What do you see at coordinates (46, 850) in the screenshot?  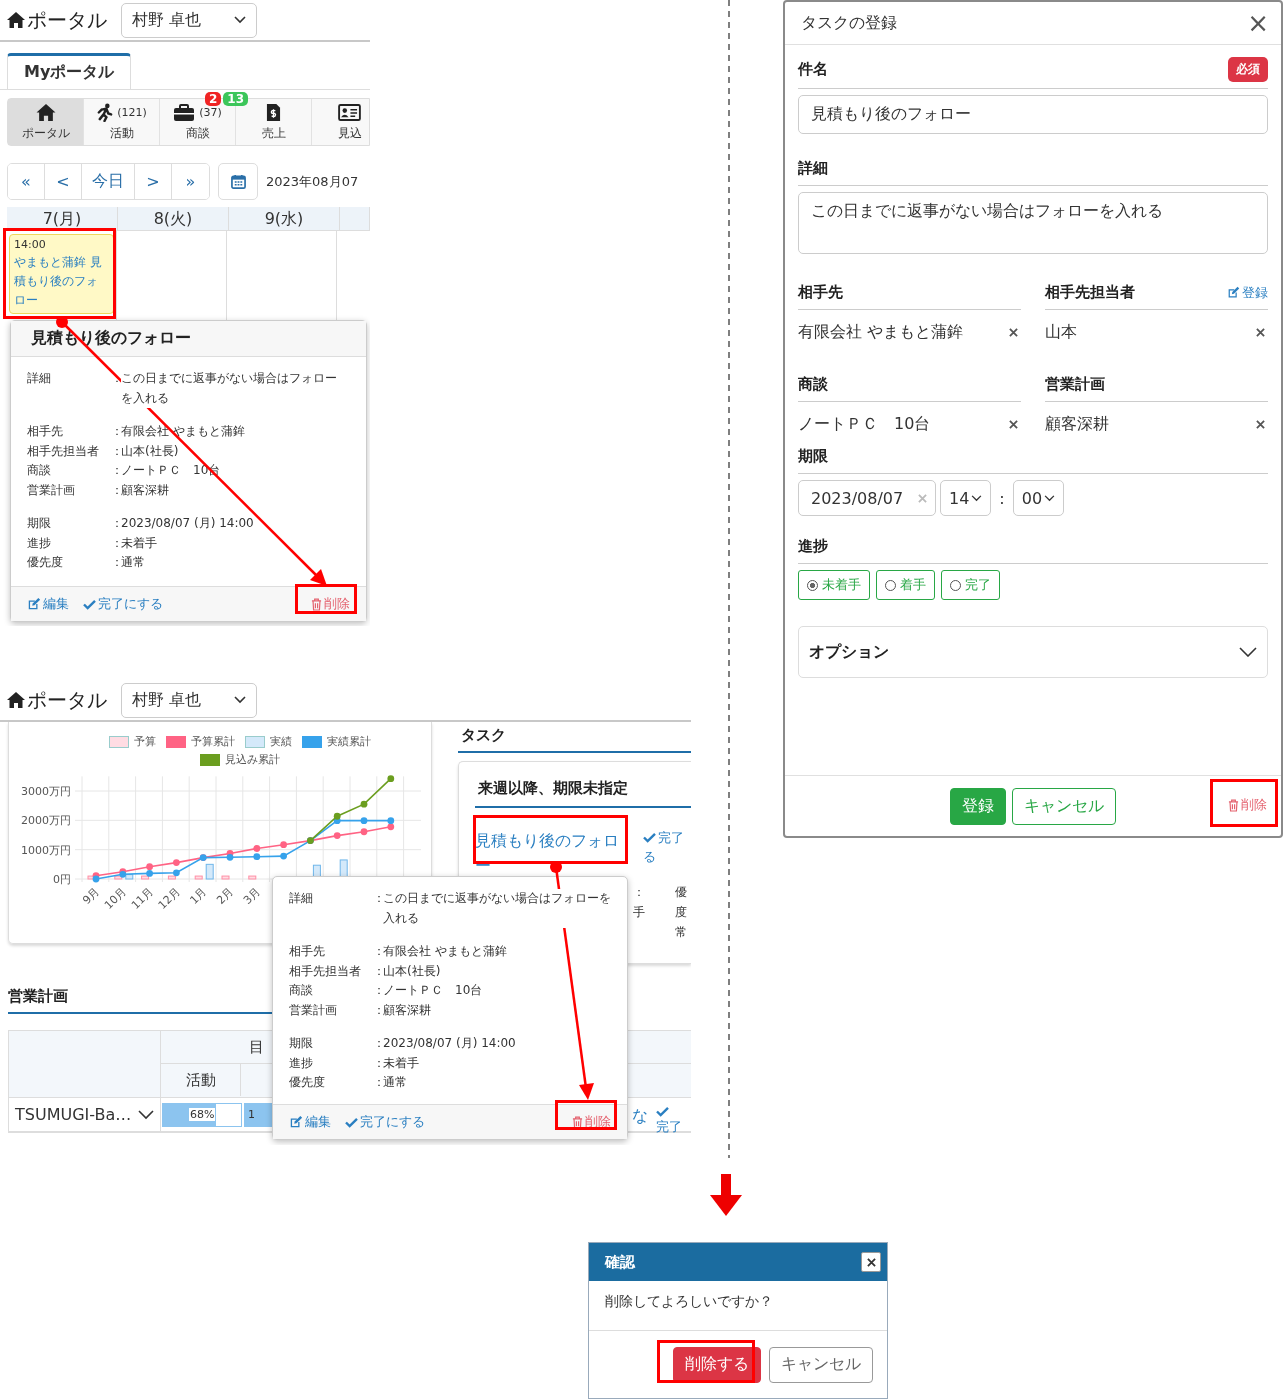 I see `y-axis-label: 1000万円` at bounding box center [46, 850].